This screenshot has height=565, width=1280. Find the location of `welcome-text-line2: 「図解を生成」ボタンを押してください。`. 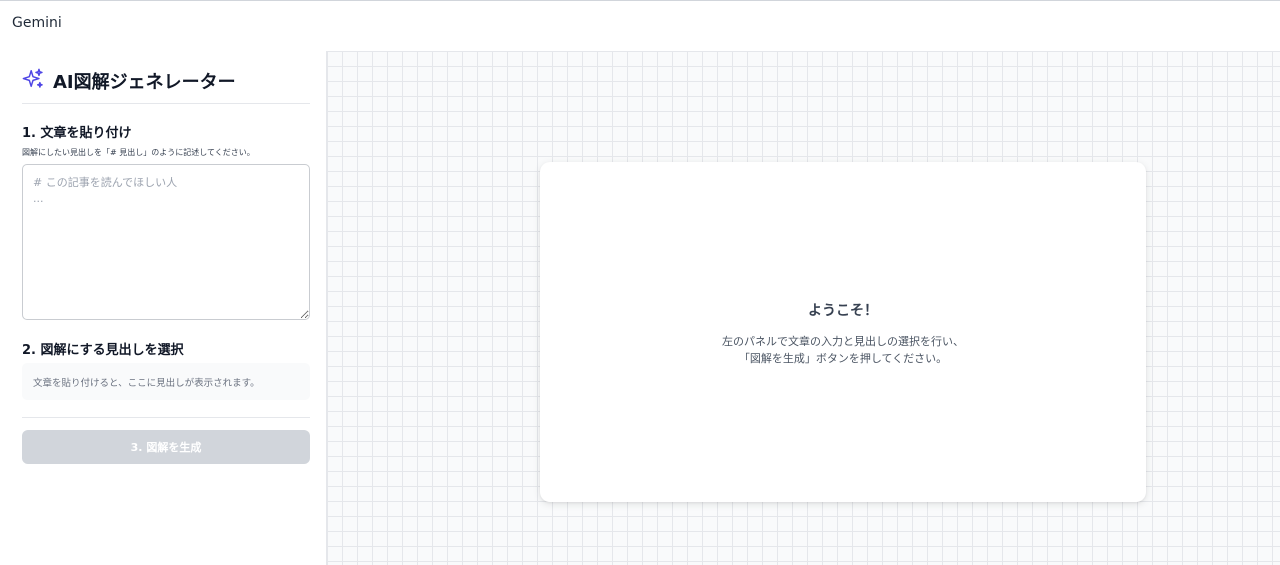

welcome-text-line2: 「図解を生成」ボタンを押してください。 is located at coordinates (843, 358).